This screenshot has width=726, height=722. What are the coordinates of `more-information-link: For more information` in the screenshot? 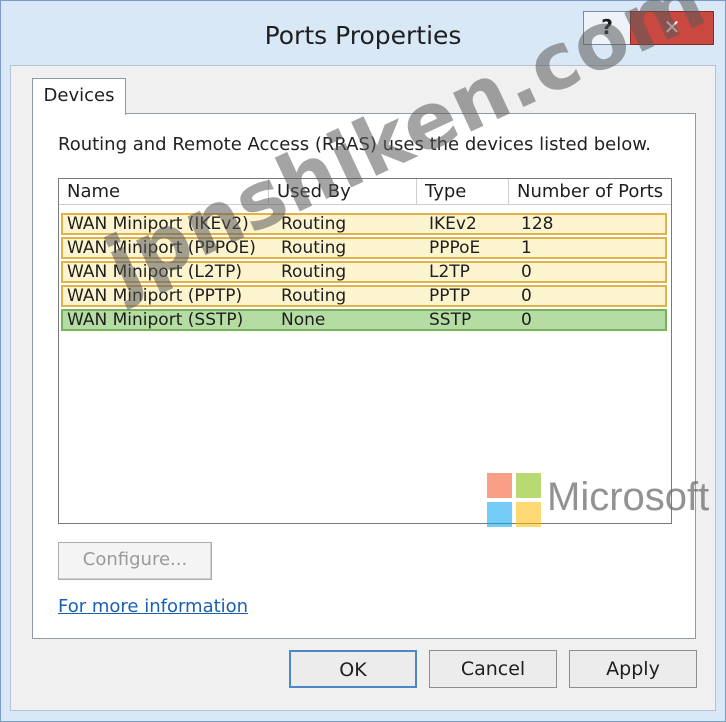 It's located at (153, 606).